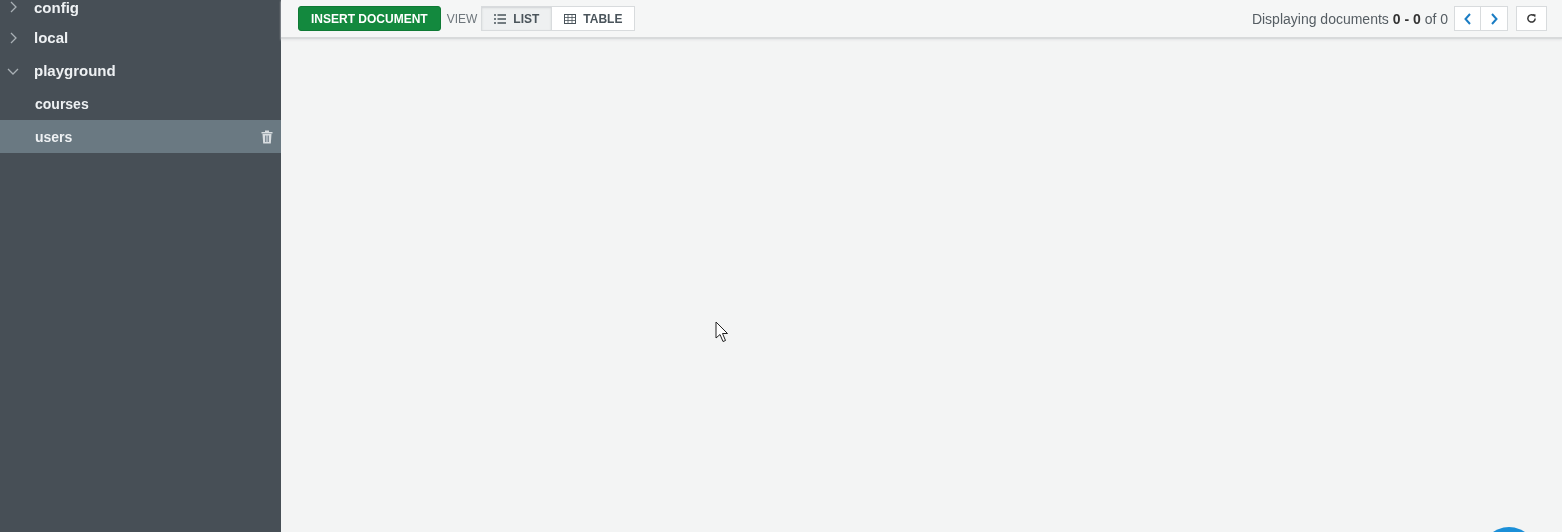 Image resolution: width=1562 pixels, height=532 pixels. Describe the element at coordinates (570, 18) in the screenshot. I see `table-icon` at that location.